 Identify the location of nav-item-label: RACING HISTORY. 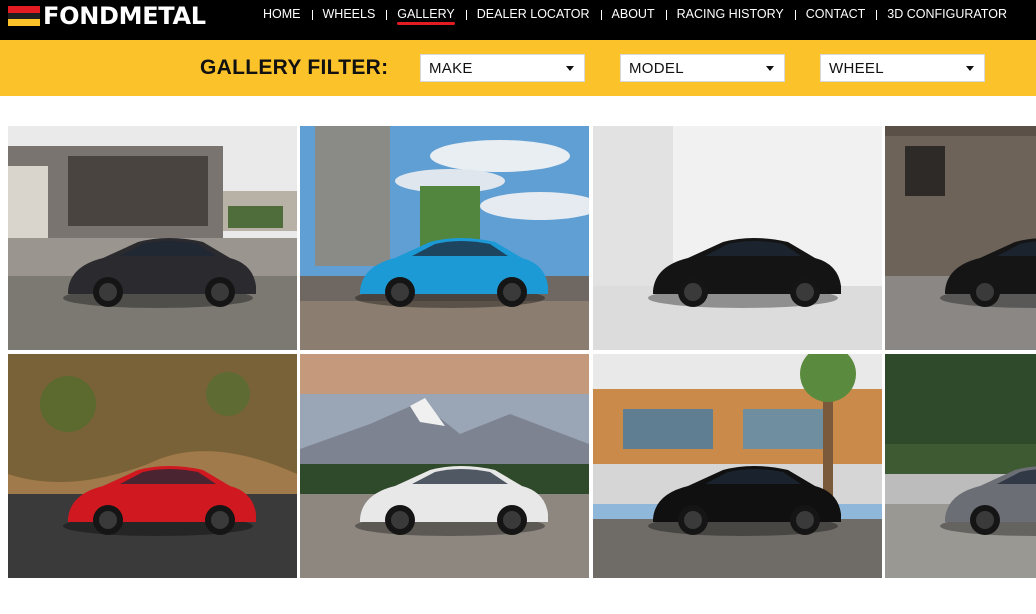
(730, 14).